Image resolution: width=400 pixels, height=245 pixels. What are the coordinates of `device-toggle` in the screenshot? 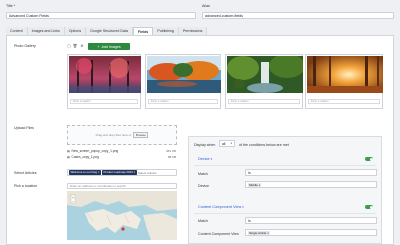 It's located at (369, 159).